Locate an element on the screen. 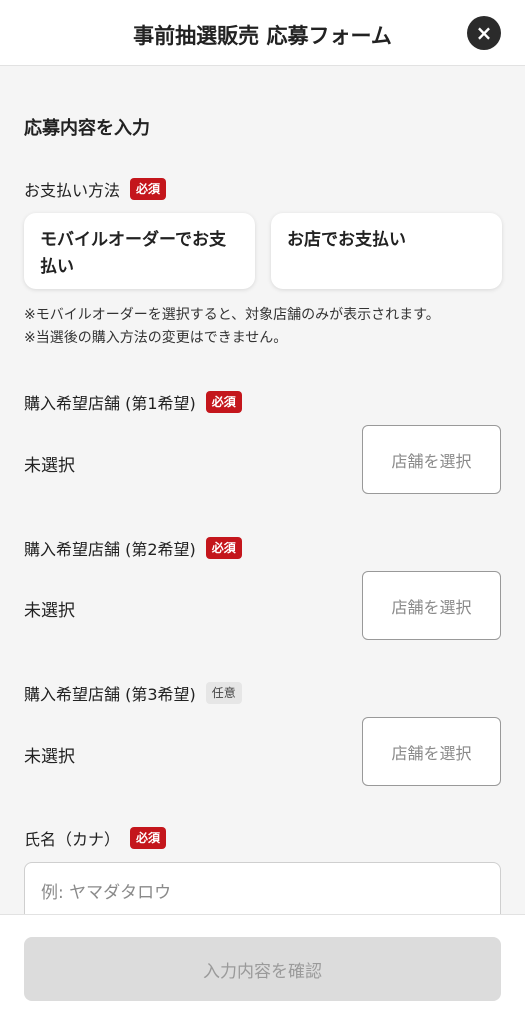 The image size is (525, 1024). store-choice-1-label-text: 購入希望店舗 (第1希望) is located at coordinates (110, 403).